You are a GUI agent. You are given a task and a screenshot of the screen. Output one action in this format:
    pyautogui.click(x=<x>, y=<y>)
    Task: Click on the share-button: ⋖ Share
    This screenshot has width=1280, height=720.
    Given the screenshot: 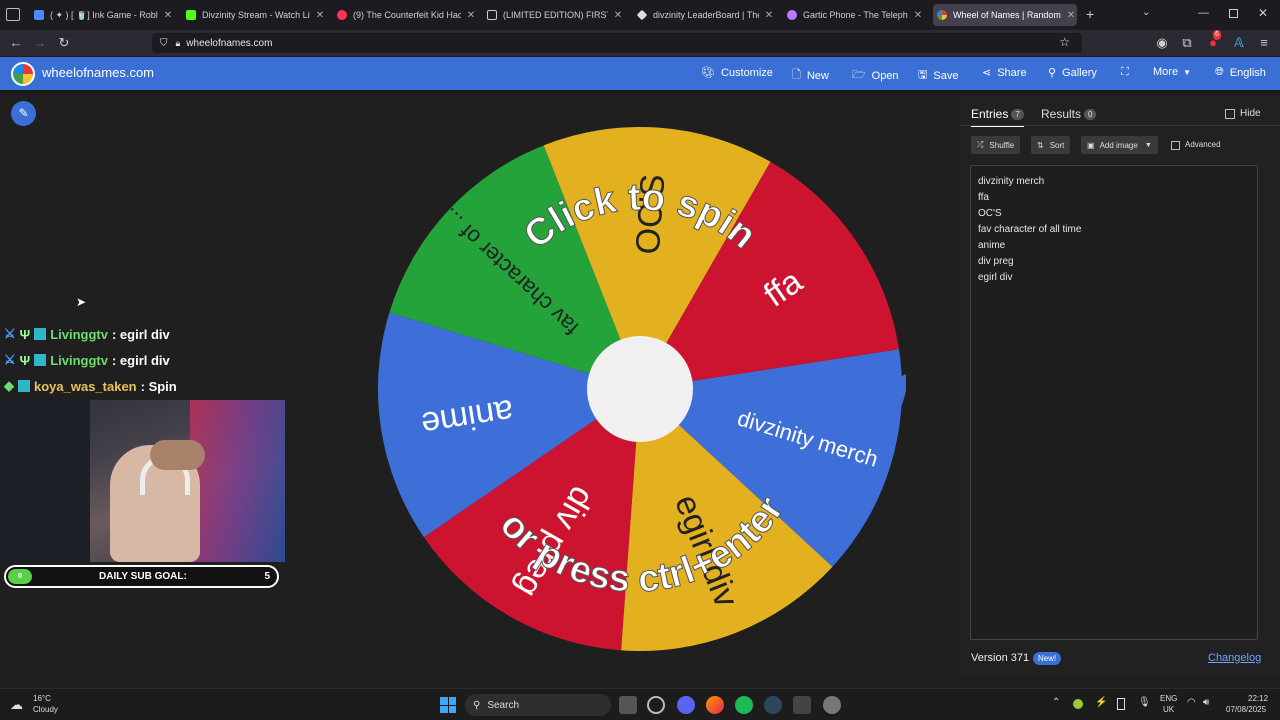 What is the action you would take?
    pyautogui.click(x=1004, y=73)
    